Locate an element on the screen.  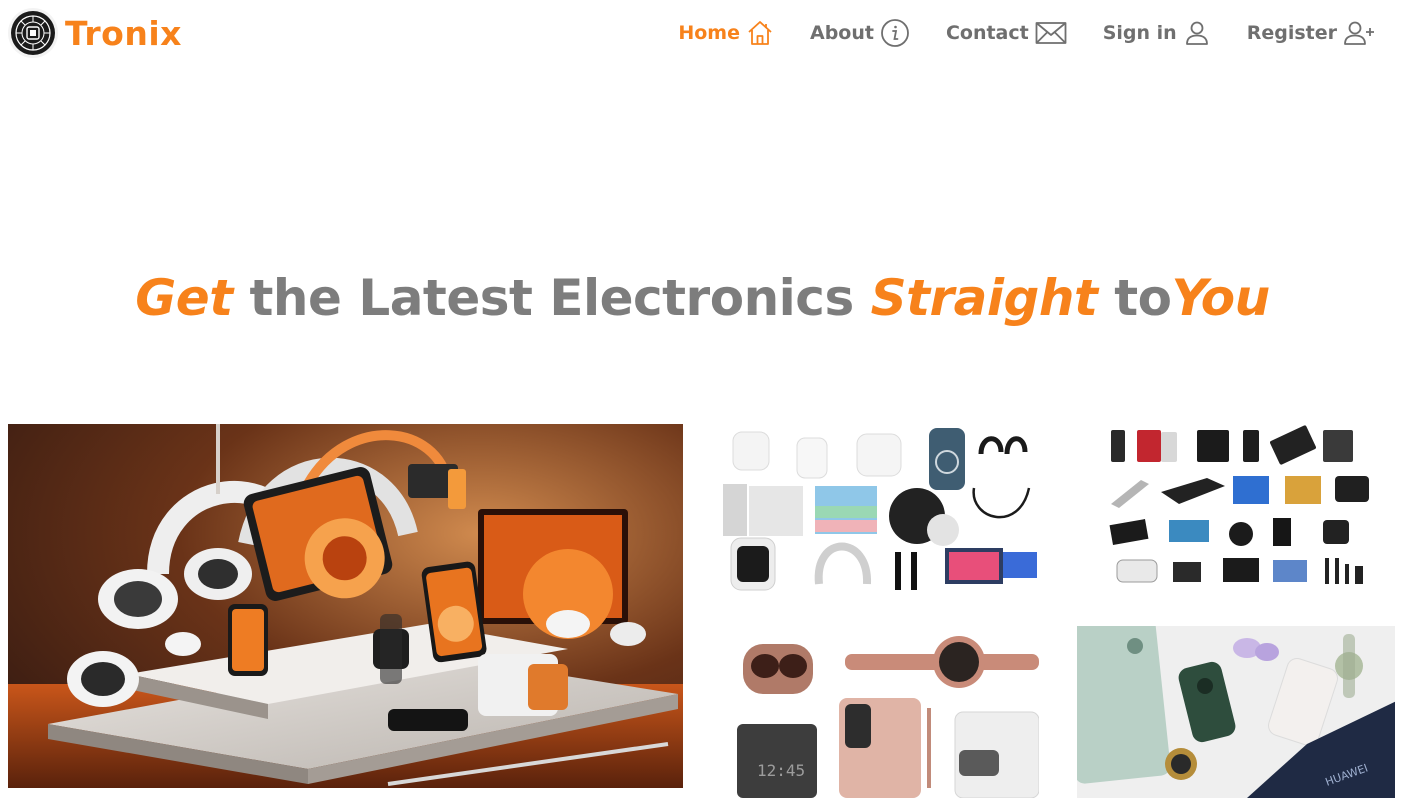
person-icon is located at coordinates (1197, 33).